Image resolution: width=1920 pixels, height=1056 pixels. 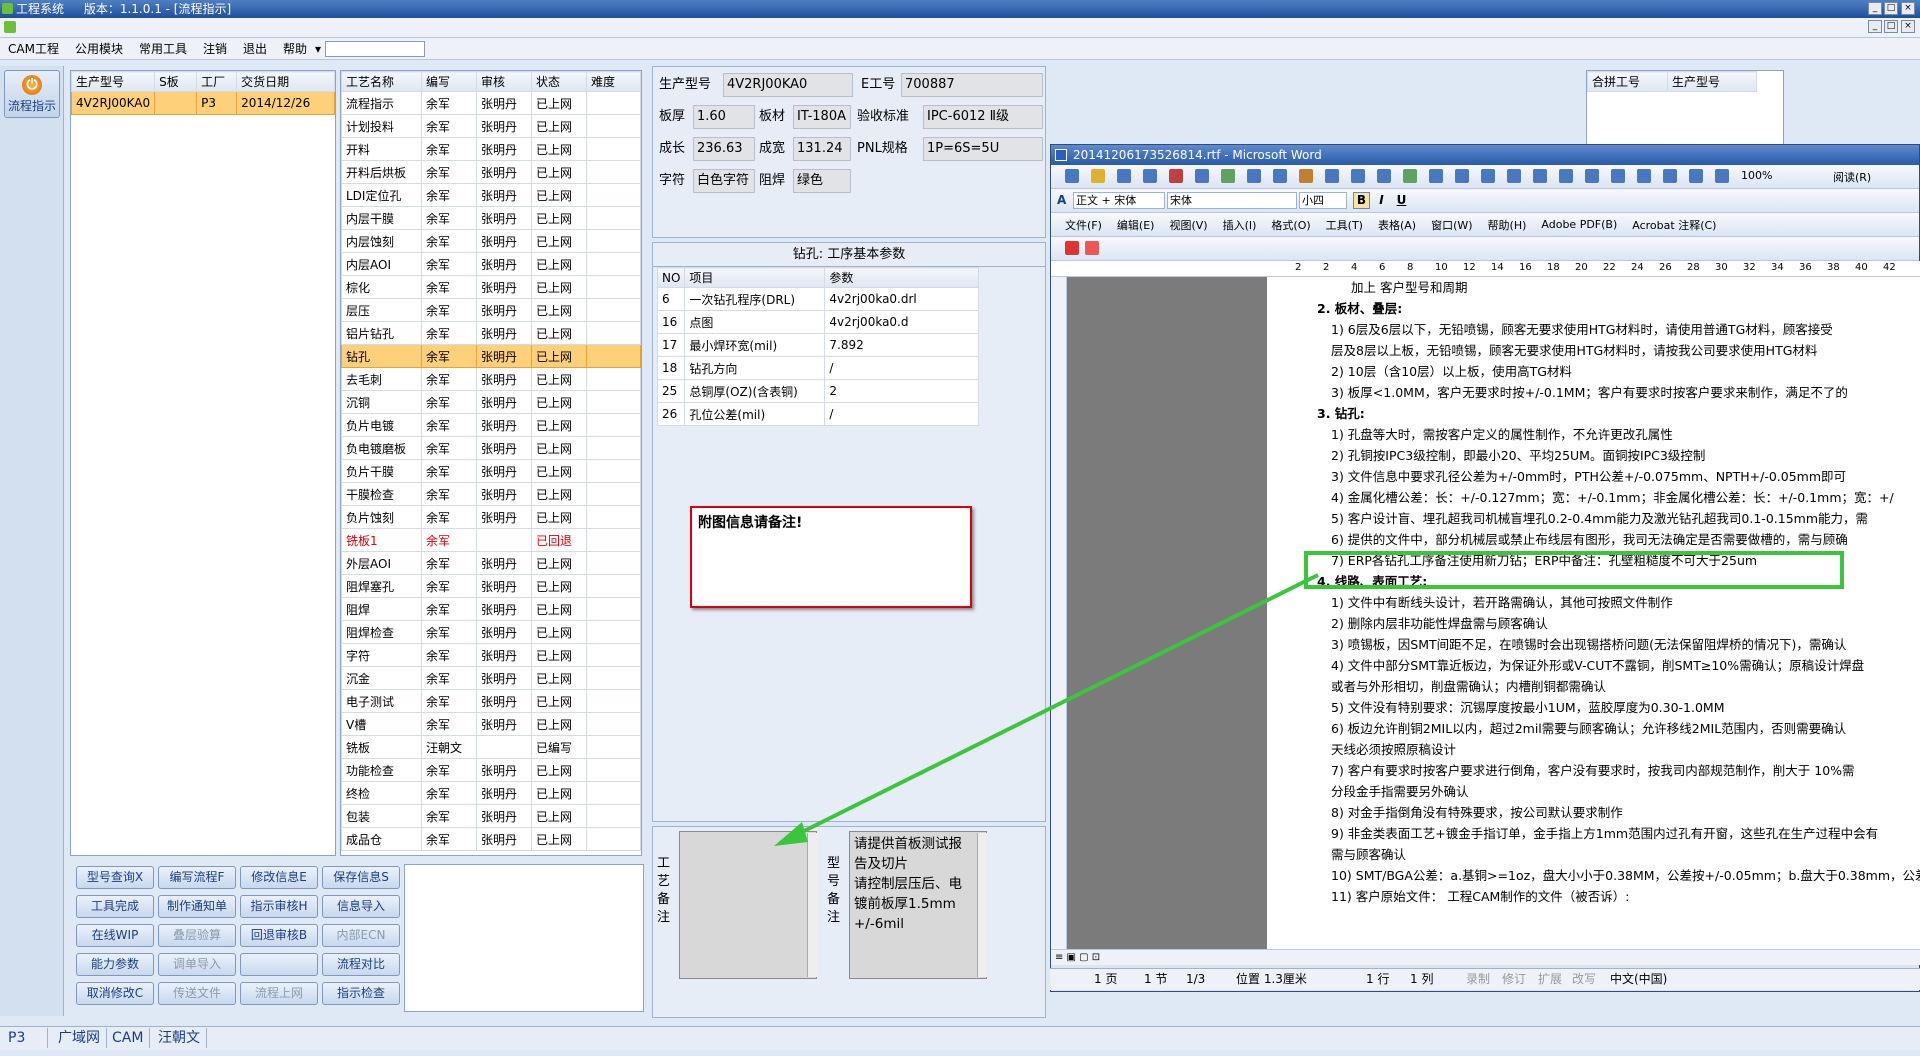 What do you see at coordinates (1574, 570) in the screenshot?
I see `highlight-box` at bounding box center [1574, 570].